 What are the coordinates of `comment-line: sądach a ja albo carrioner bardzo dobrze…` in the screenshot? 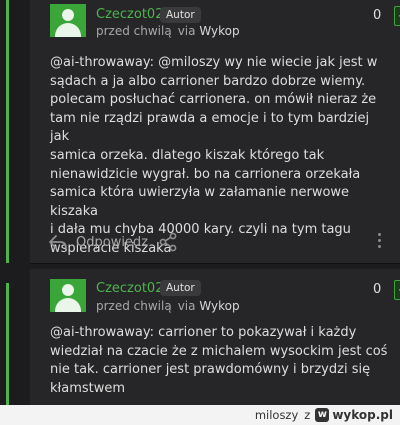 It's located at (208, 81).